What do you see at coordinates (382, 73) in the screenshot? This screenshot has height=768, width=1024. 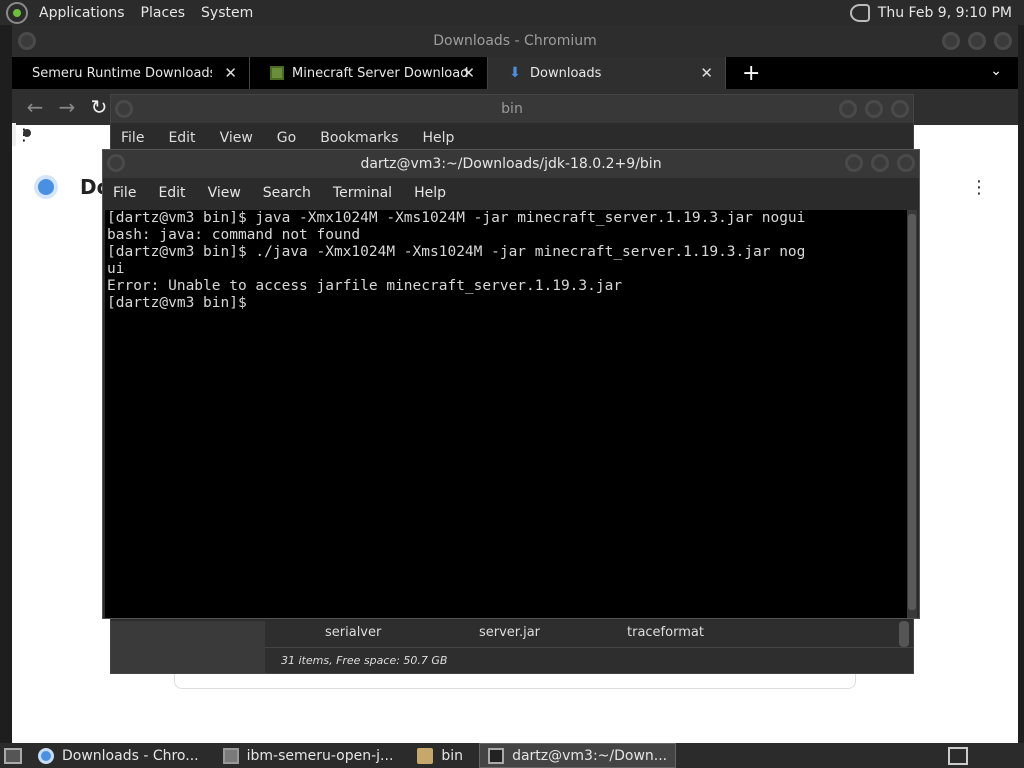 I see `tab-label: Minecraft Server Download | M` at bounding box center [382, 73].